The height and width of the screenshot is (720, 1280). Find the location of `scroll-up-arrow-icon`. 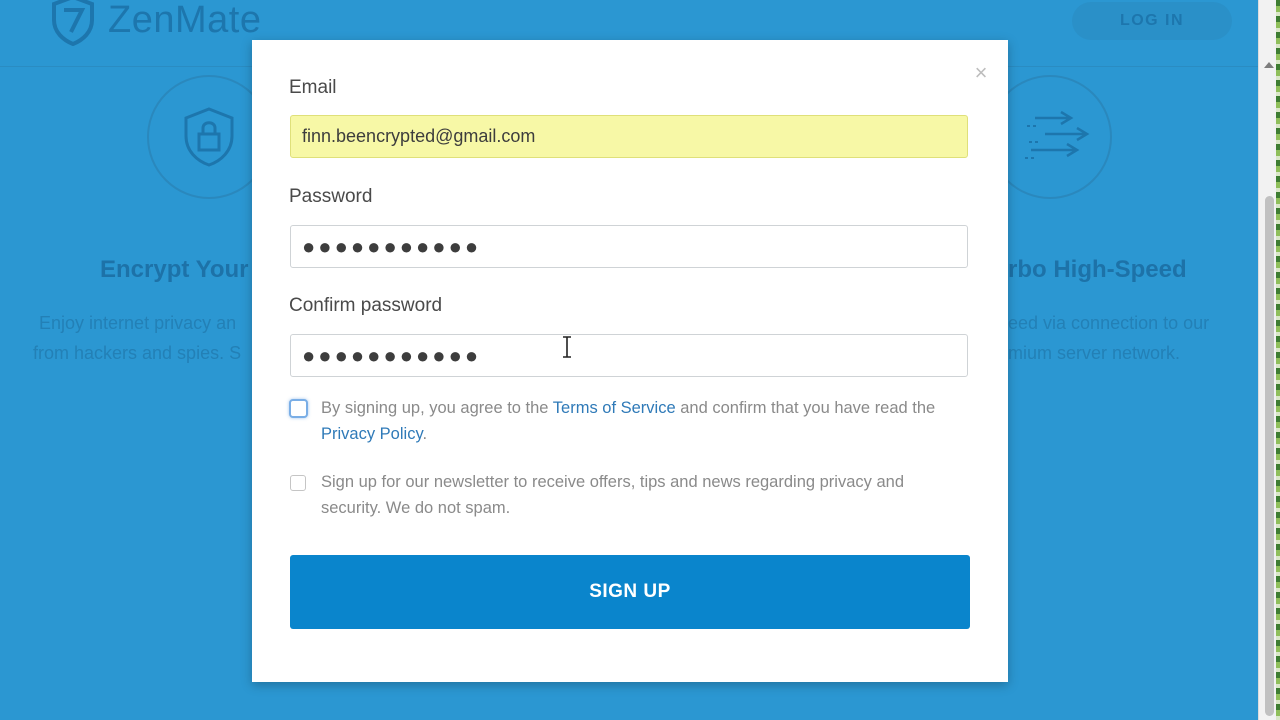

scroll-up-arrow-icon is located at coordinates (1269, 65).